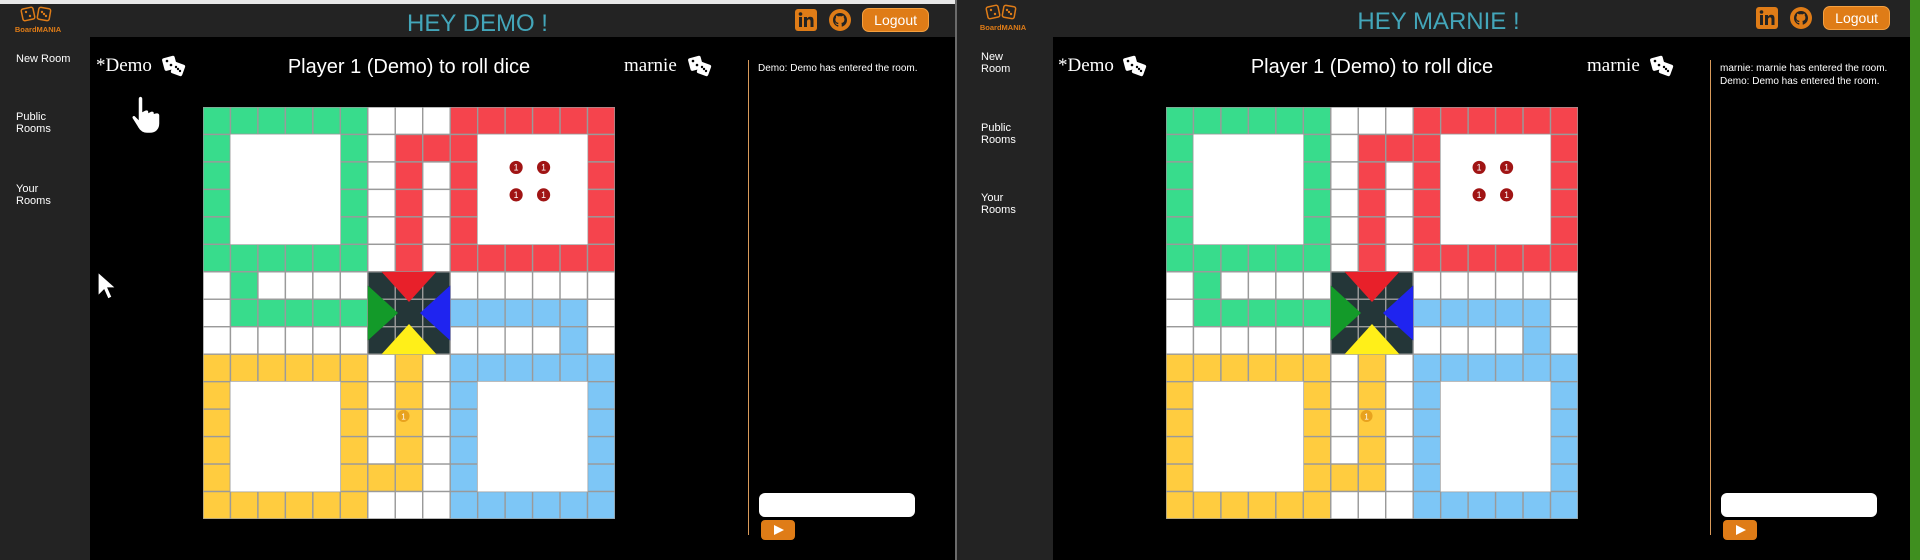 The image size is (1920, 560). Describe the element at coordinates (838, 68) in the screenshot. I see `chat-log: Demo: Demo has entered the room.` at that location.